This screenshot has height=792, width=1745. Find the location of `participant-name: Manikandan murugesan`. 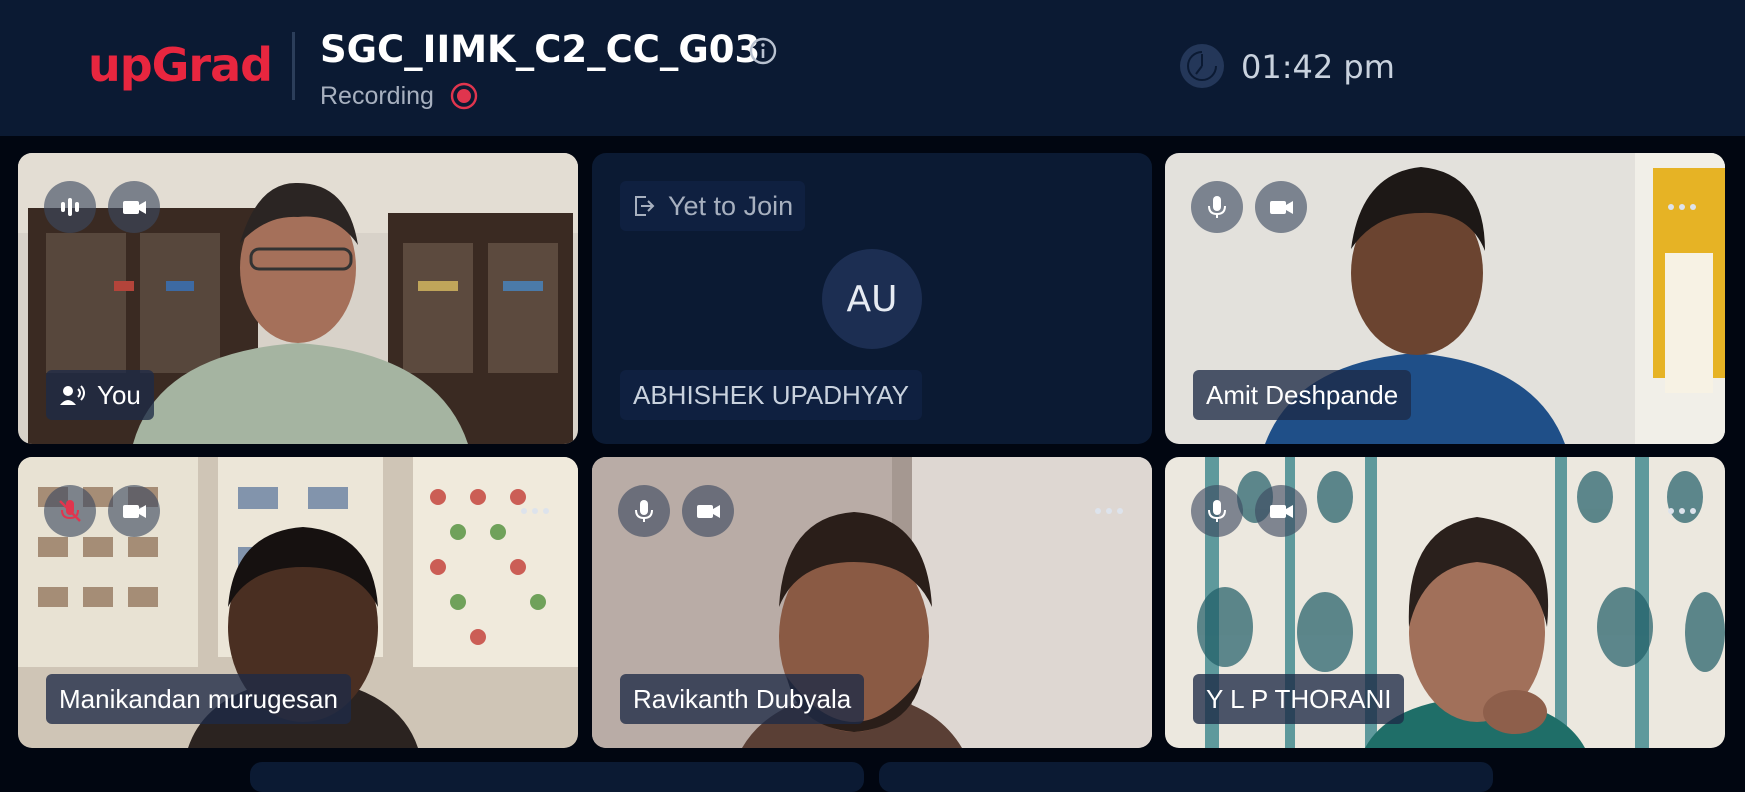

participant-name: Manikandan murugesan is located at coordinates (198, 698).